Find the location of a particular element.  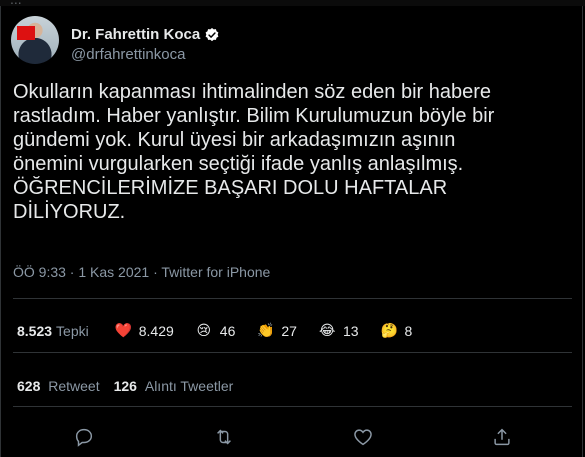

reply-button is located at coordinates (84, 437).